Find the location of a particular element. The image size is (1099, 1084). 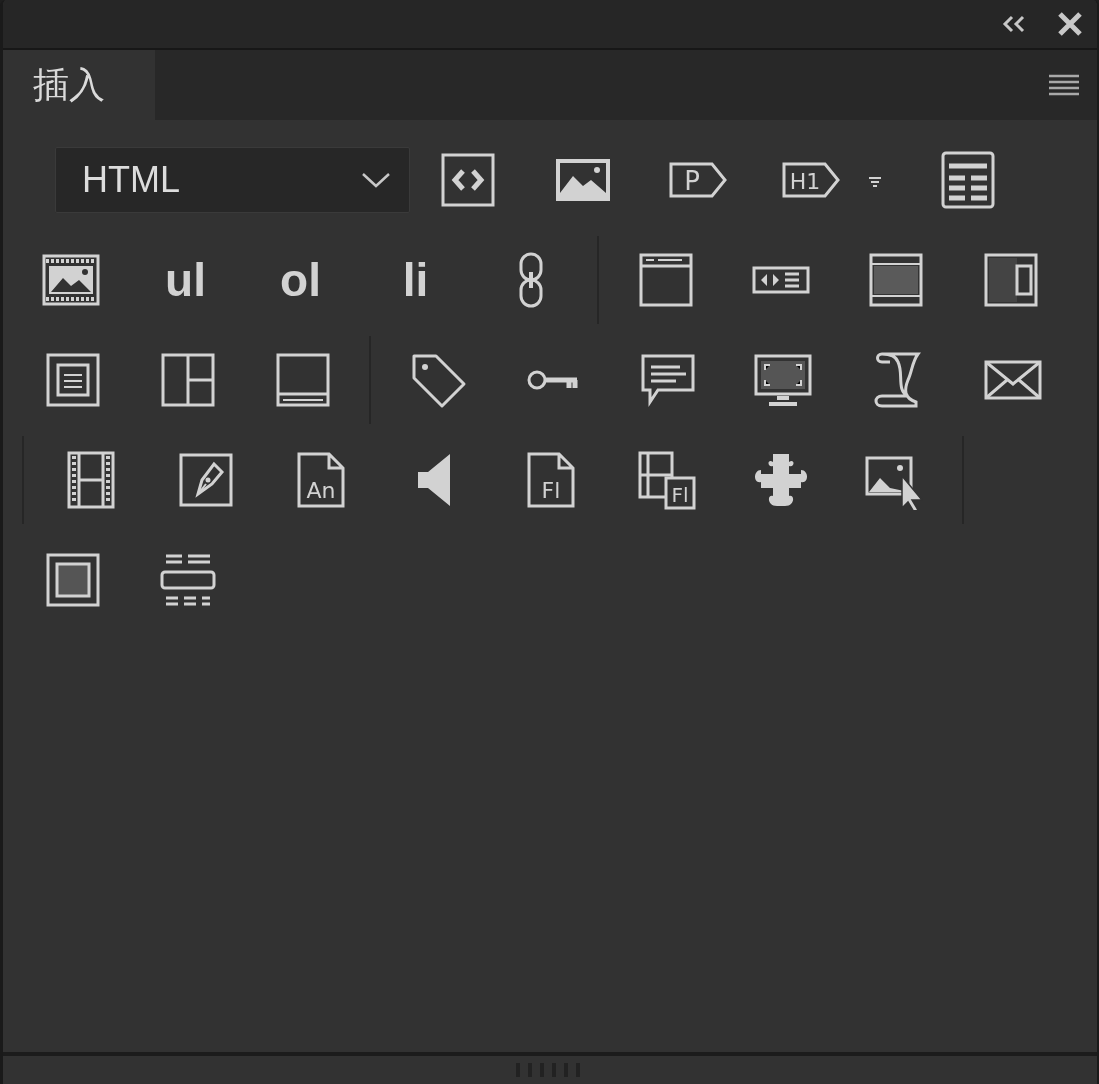

panel-tab: 插入 is located at coordinates (79, 85).